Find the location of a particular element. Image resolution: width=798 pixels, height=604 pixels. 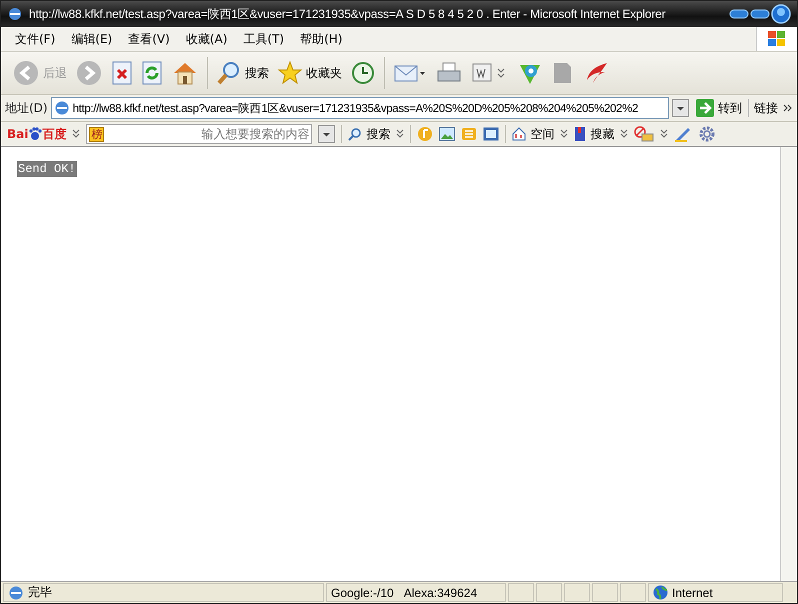

page-text: Send OK! is located at coordinates (47, 169).